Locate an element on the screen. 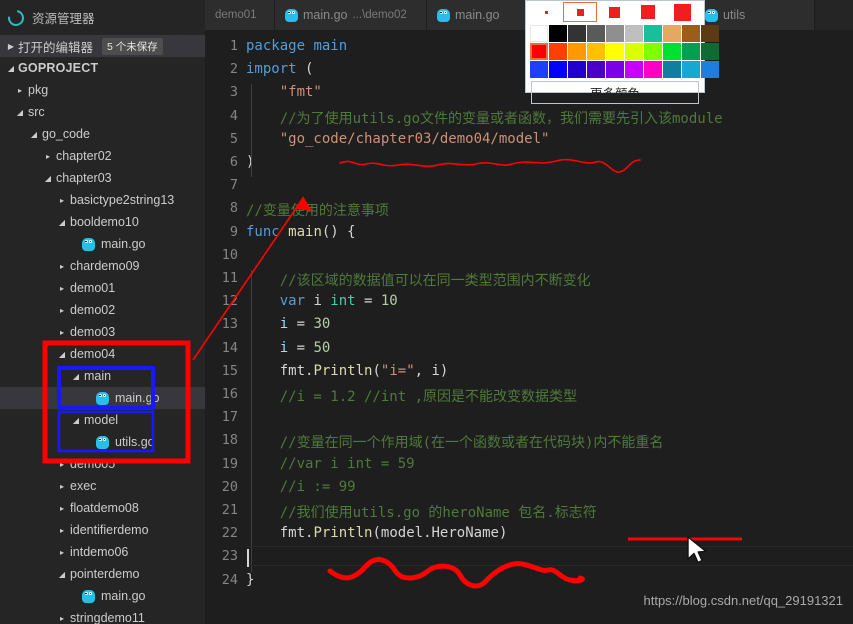 The width and height of the screenshot is (853, 624). code-line: //i := 99 is located at coordinates (301, 487).